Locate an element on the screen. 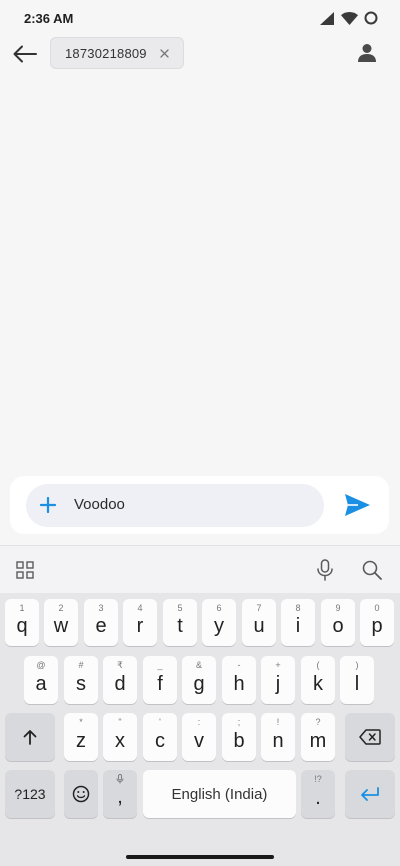 The width and height of the screenshot is (400, 866). key-g: & g is located at coordinates (199, 680).